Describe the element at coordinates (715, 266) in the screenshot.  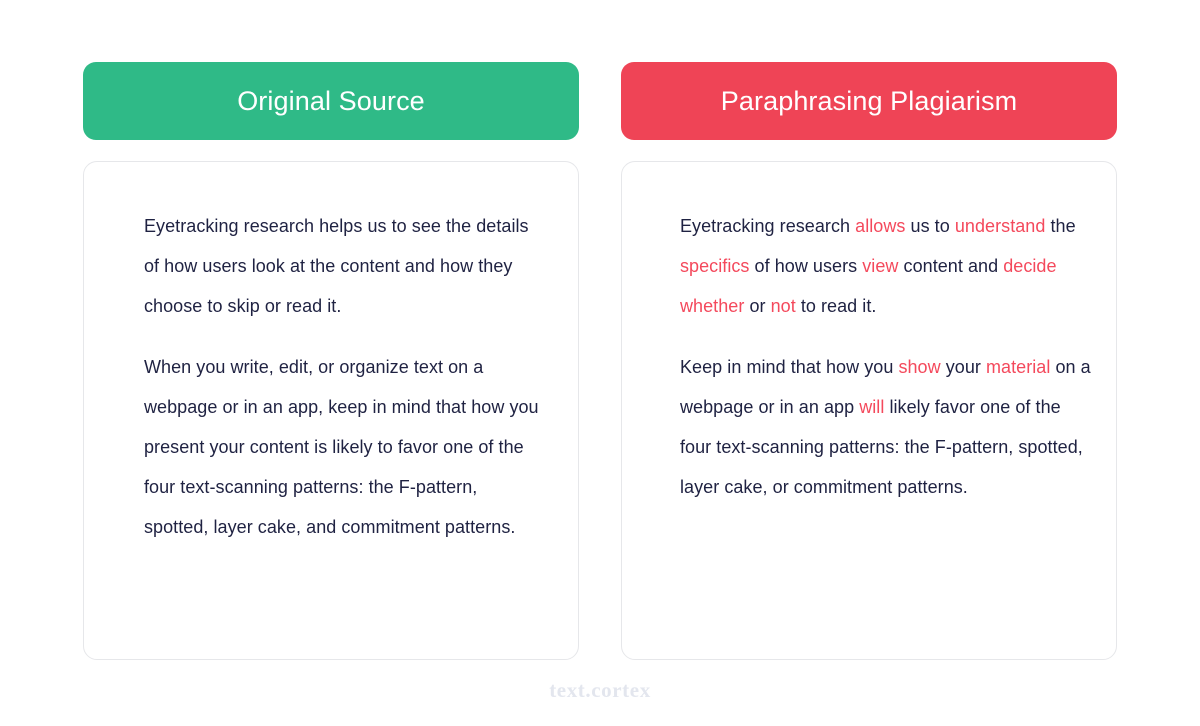
I see `highlighted-word: specifics` at that location.